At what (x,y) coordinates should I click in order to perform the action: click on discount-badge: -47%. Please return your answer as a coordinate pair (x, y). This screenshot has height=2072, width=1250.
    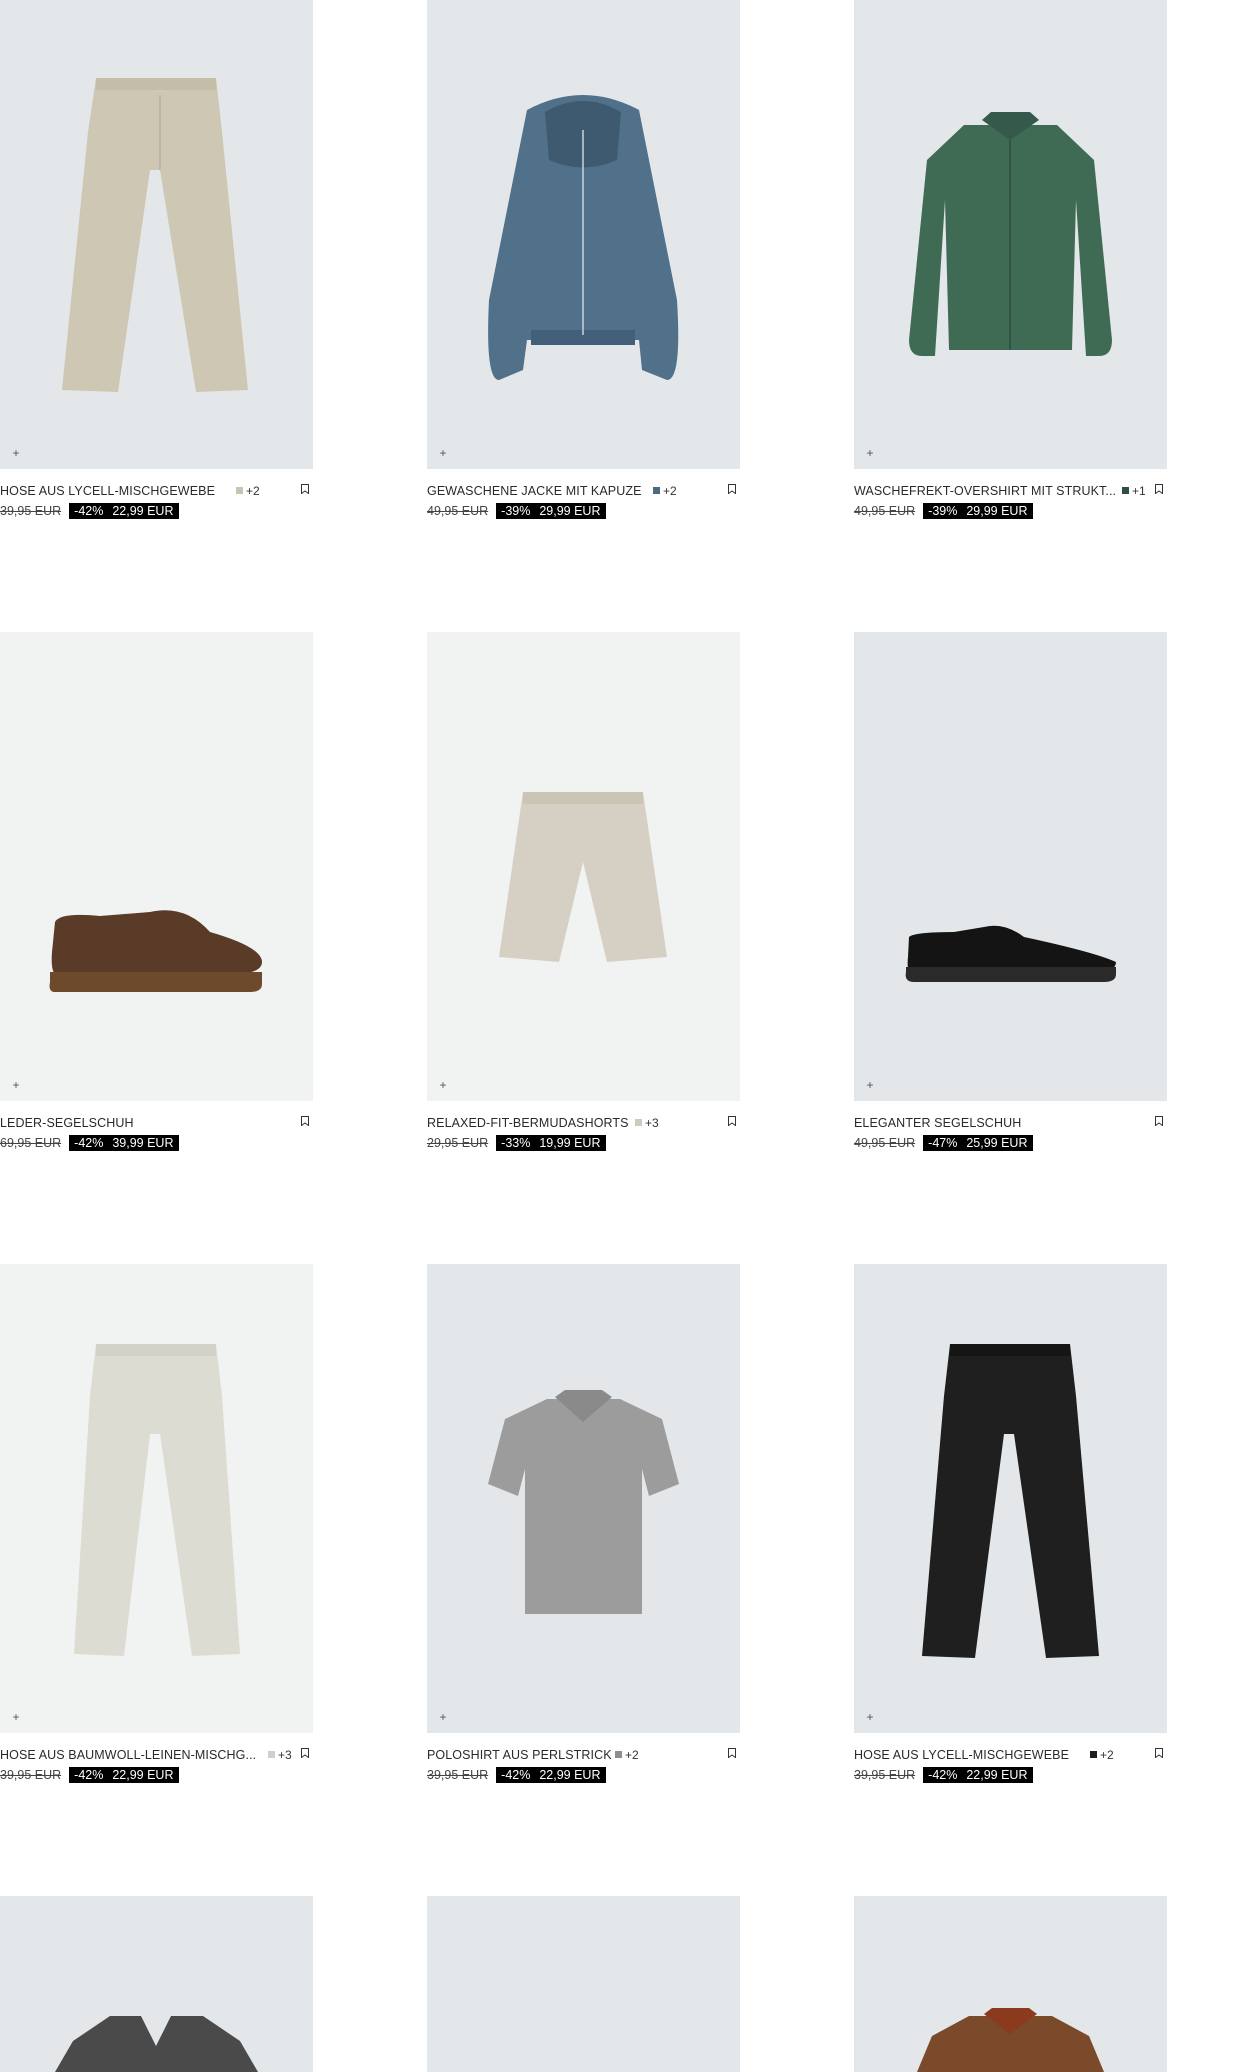
    Looking at the image, I should click on (943, 1143).